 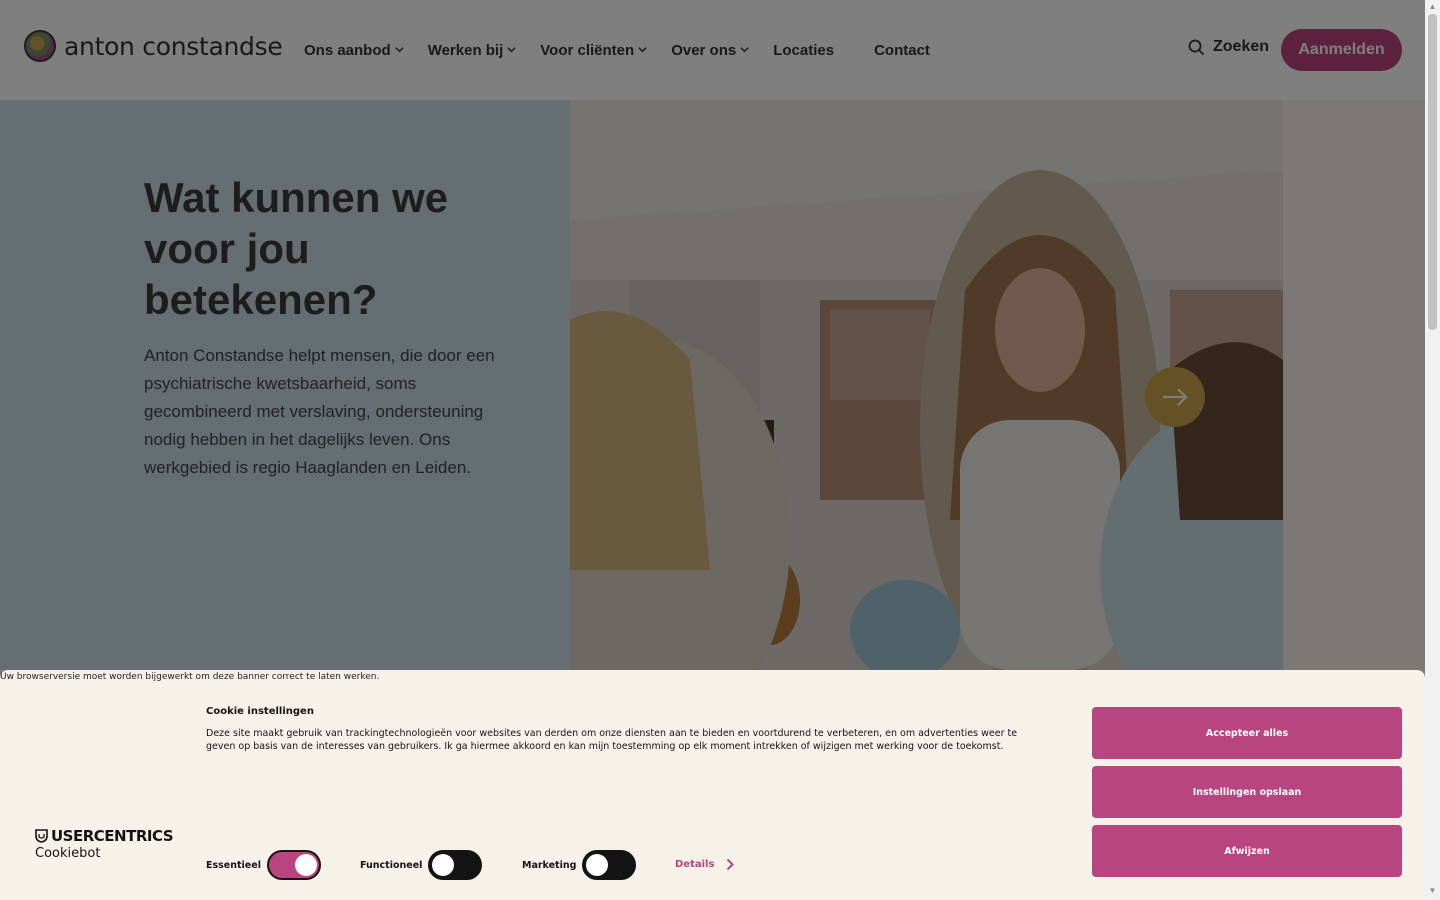 I want to click on page-scrollbar: ▲ ▼, so click(x=1432, y=450).